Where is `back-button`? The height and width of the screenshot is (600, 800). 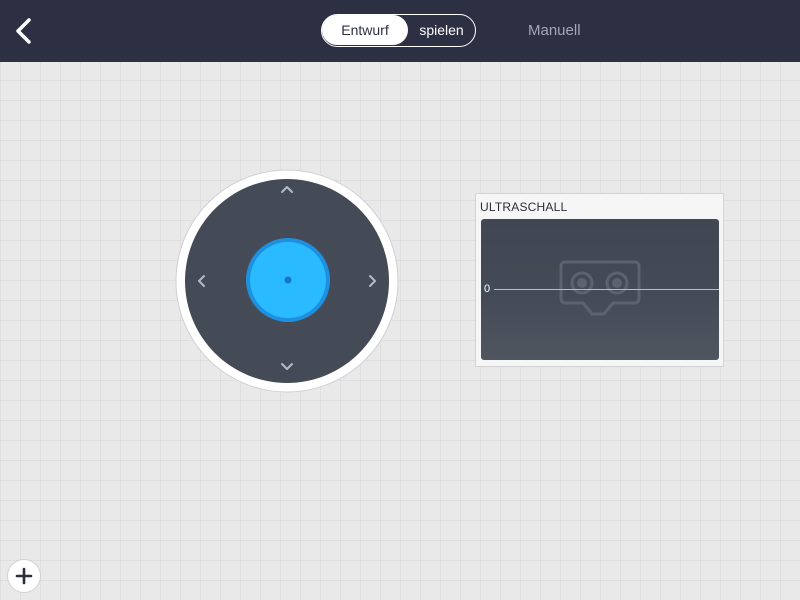 back-button is located at coordinates (25, 31).